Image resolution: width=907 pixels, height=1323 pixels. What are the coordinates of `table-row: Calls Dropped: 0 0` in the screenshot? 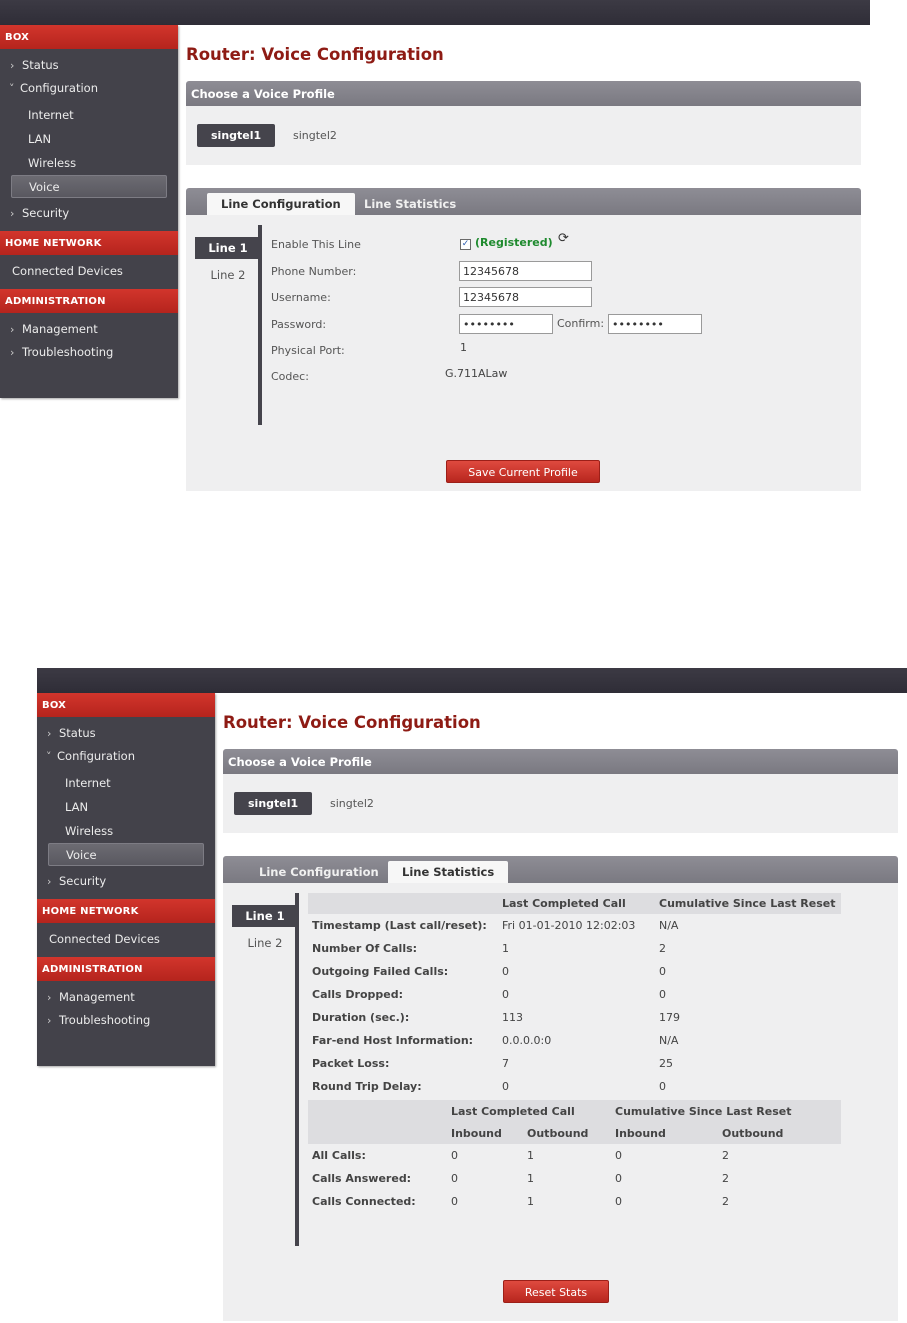 It's located at (489, 994).